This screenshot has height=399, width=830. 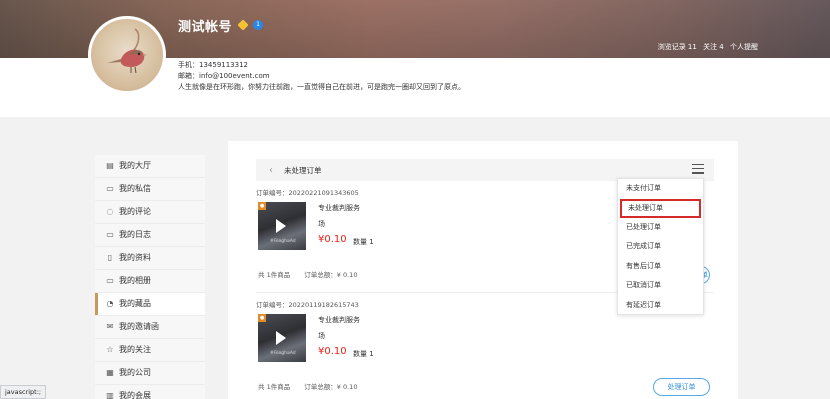 I want to click on username: 测试帐号, so click(x=205, y=27).